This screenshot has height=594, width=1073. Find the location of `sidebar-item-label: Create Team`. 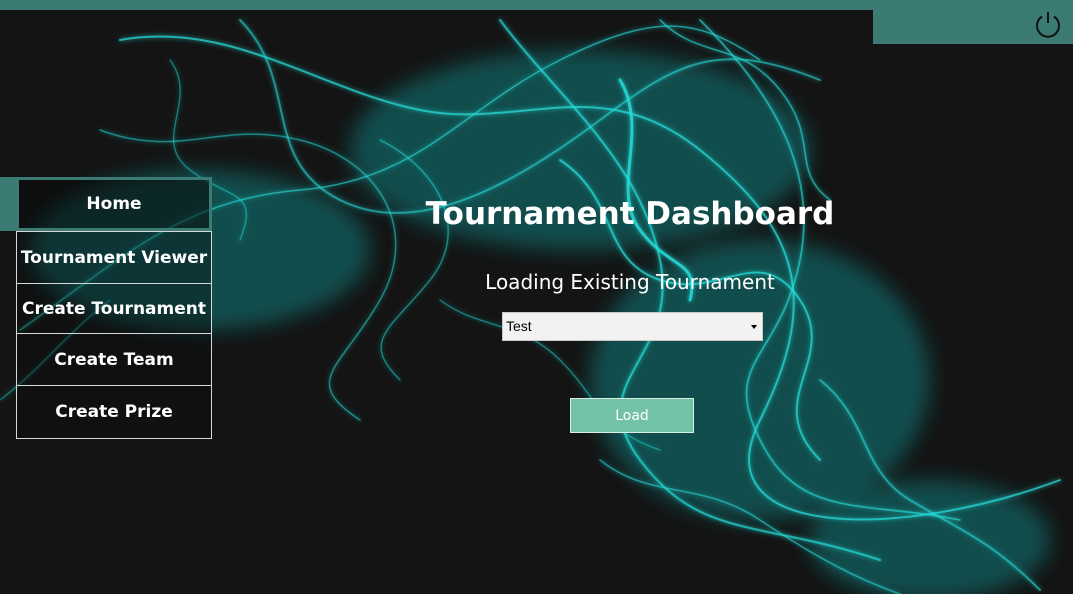

sidebar-item-label: Create Team is located at coordinates (114, 359).